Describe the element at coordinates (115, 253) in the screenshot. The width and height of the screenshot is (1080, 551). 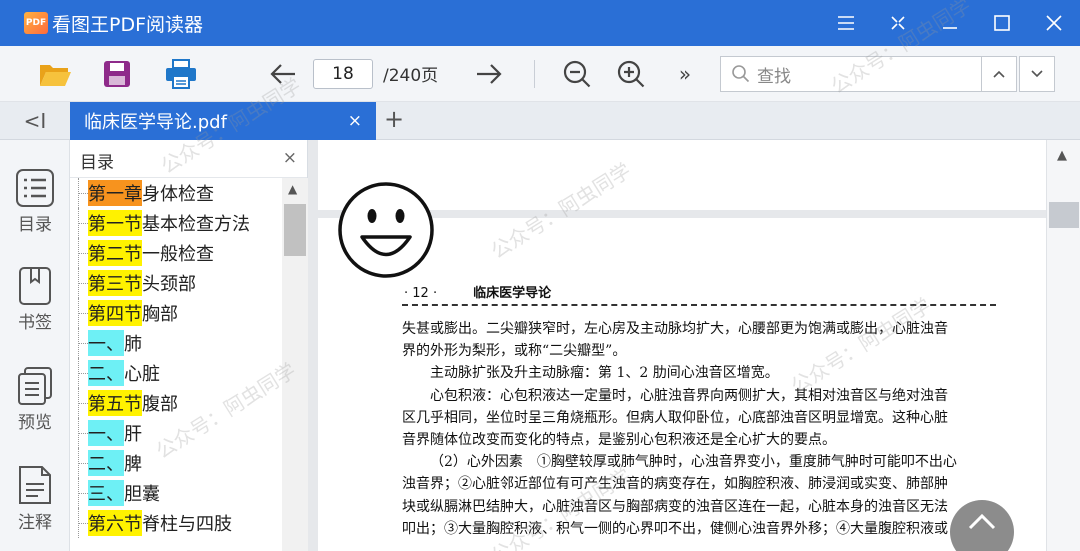
I see `outline-item-tag: 第二节` at that location.